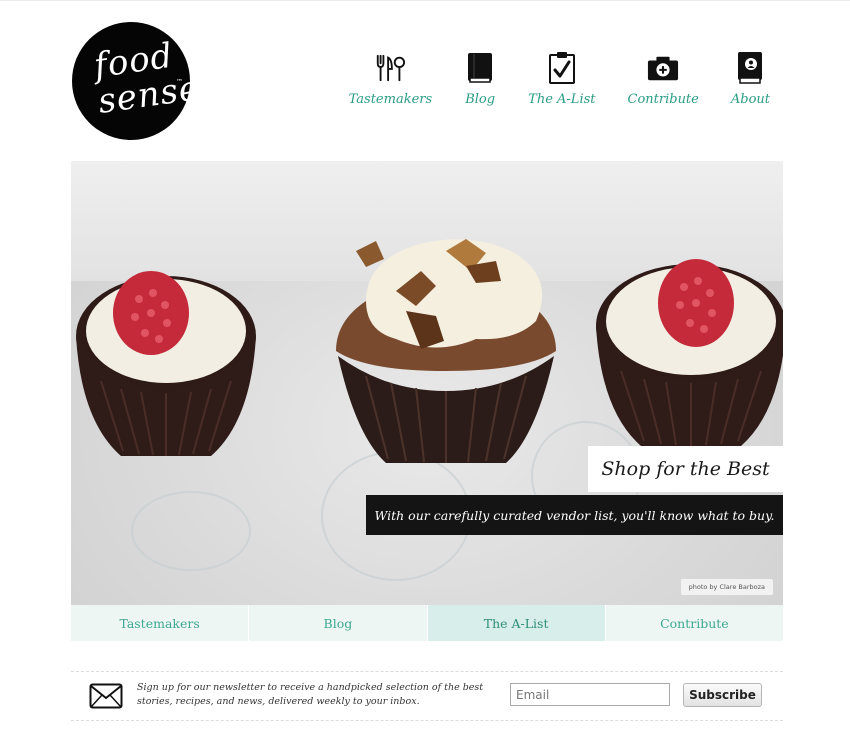  What do you see at coordinates (590, 694) in the screenshot?
I see `email-field` at bounding box center [590, 694].